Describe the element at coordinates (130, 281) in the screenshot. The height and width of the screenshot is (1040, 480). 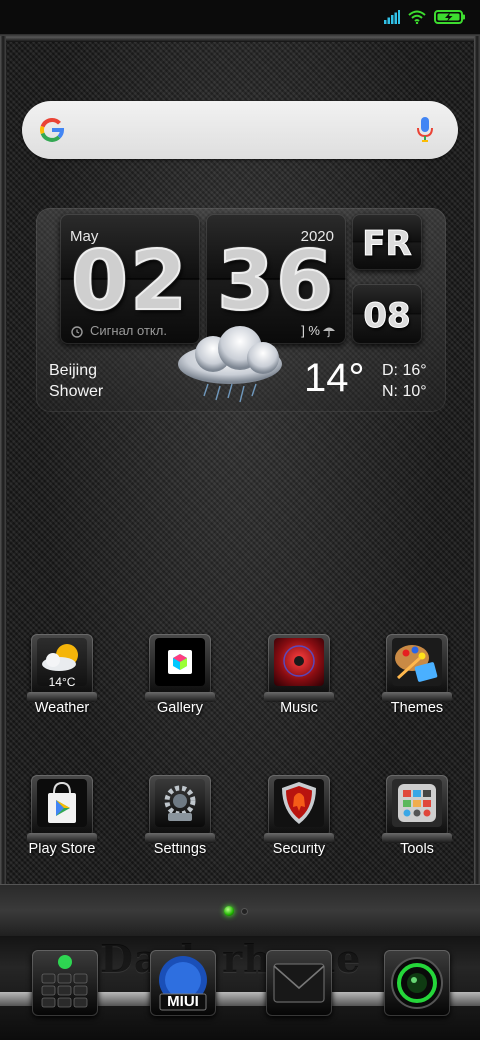
I see `hour-digits: 02` at that location.